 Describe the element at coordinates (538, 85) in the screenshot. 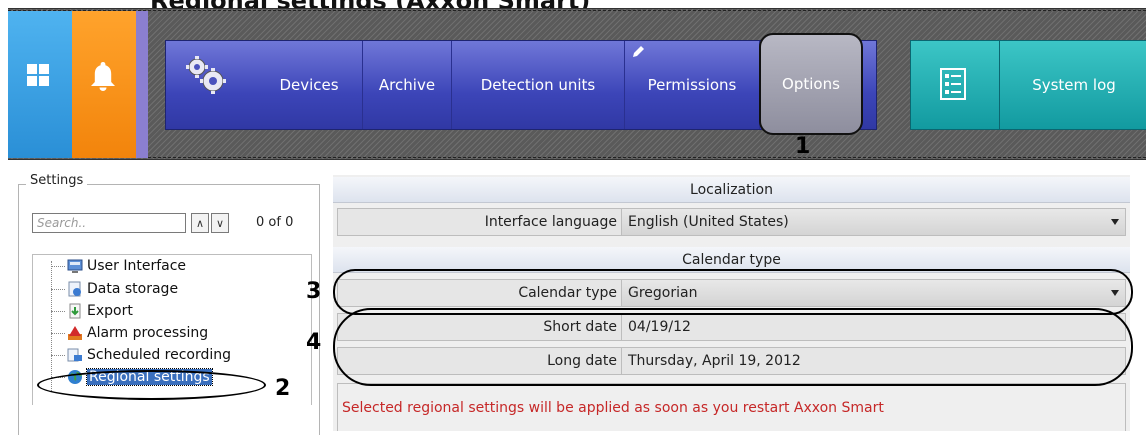

I see `tab-detection-units: Detection units` at that location.